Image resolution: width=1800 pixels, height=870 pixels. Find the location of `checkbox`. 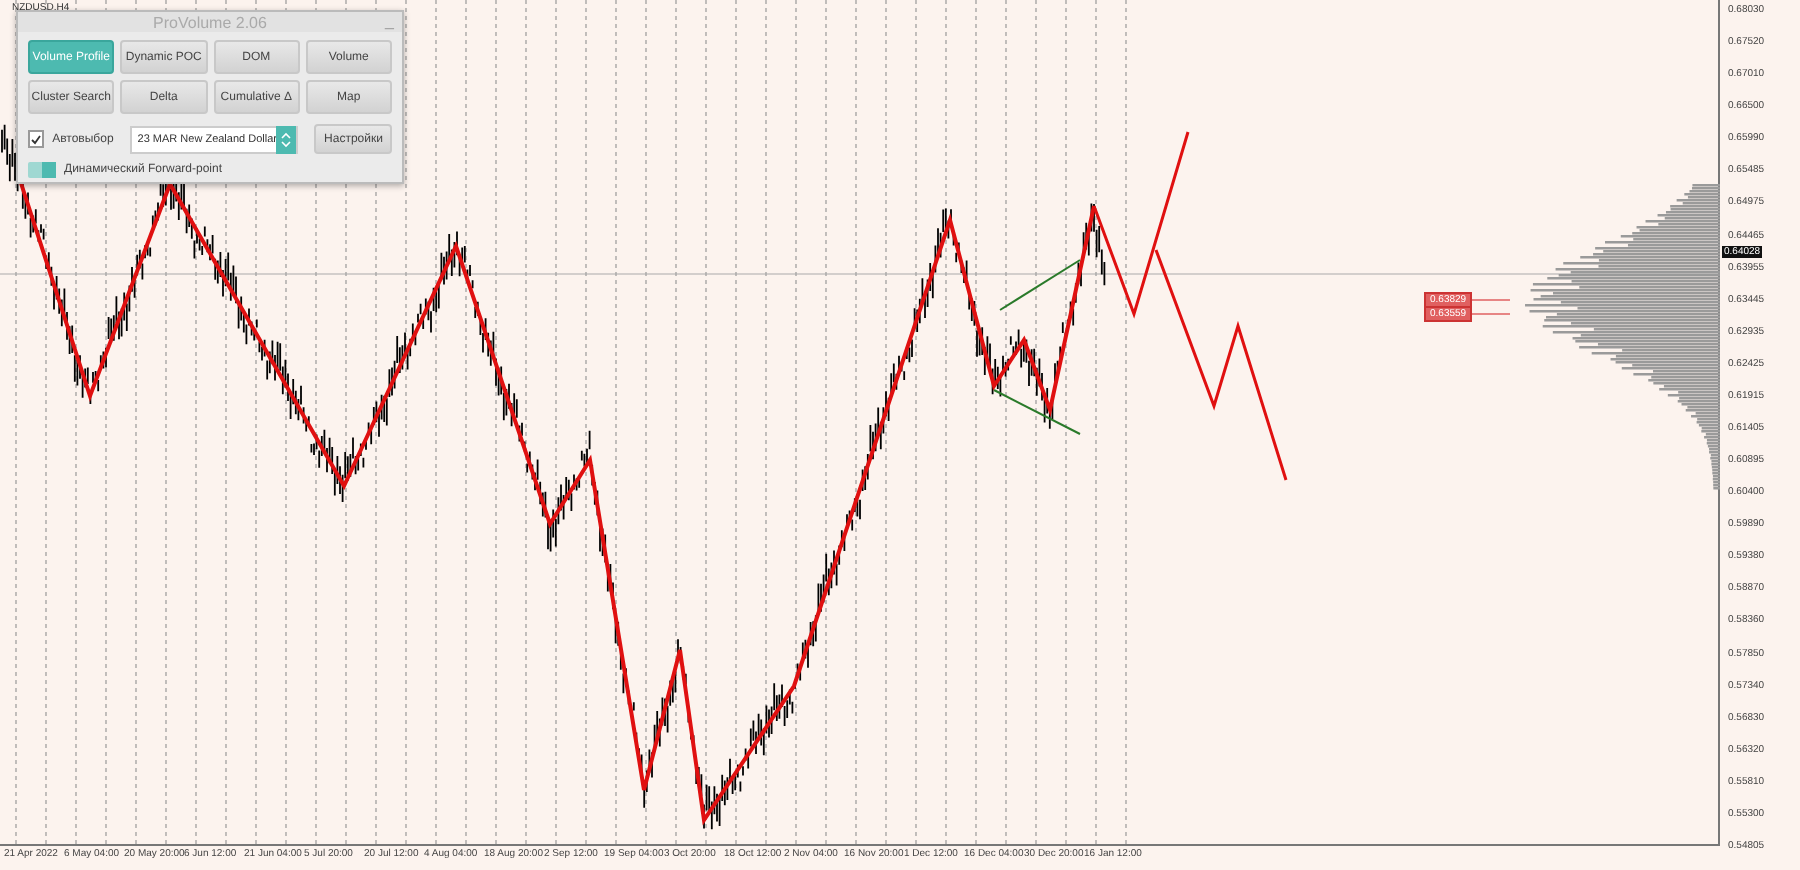

checkbox is located at coordinates (36, 139).